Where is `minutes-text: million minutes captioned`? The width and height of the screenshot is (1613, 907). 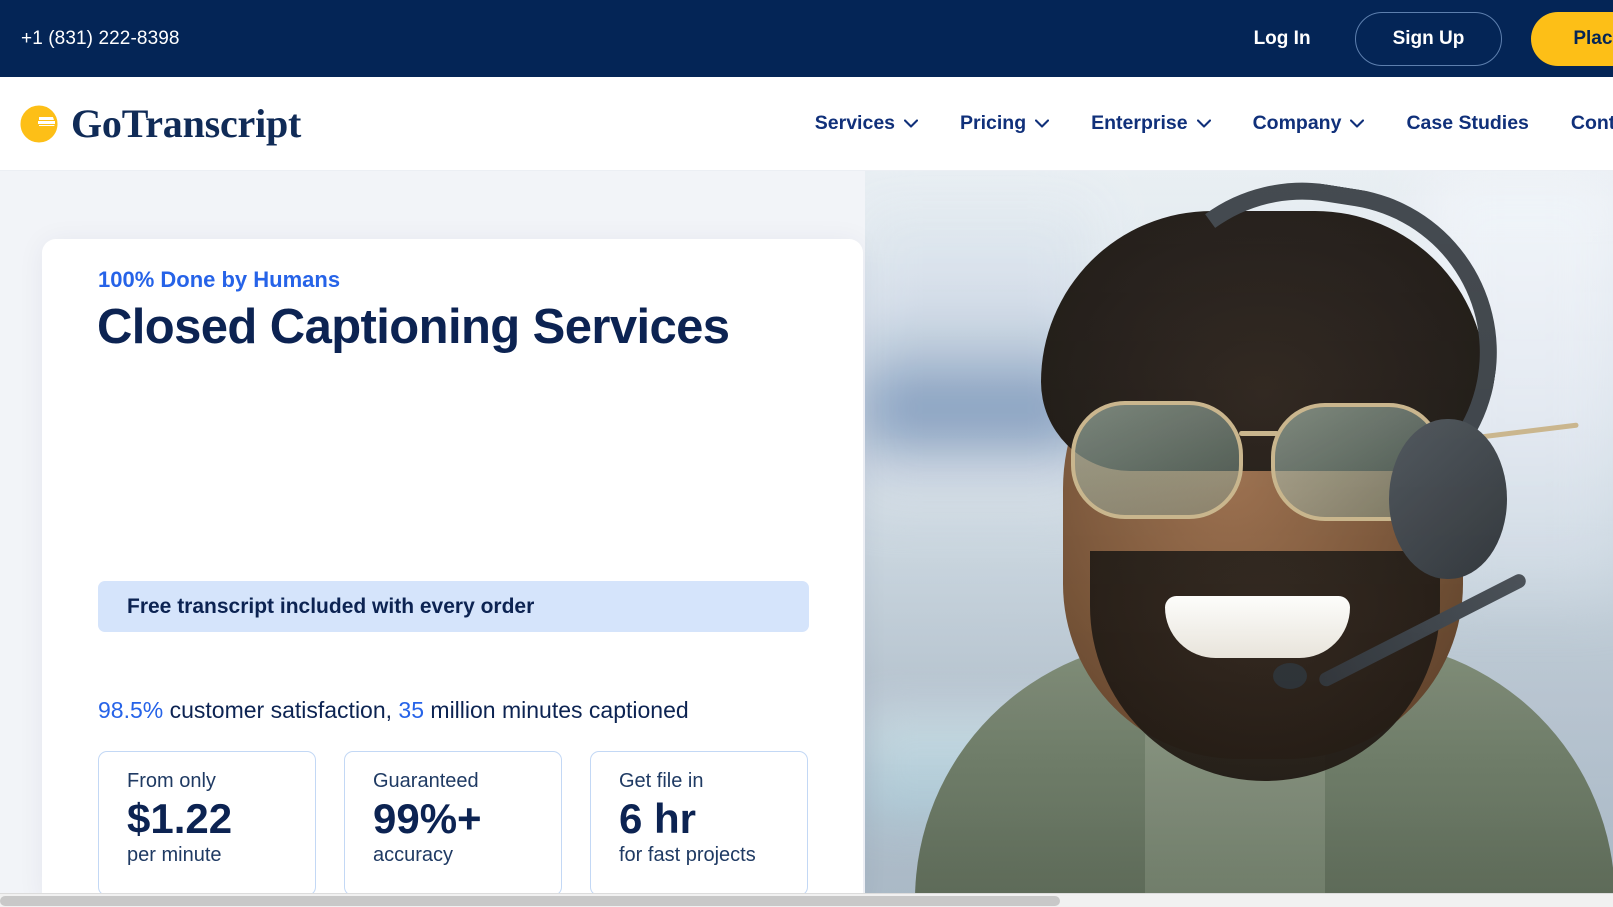 minutes-text: million minutes captioned is located at coordinates (556, 710).